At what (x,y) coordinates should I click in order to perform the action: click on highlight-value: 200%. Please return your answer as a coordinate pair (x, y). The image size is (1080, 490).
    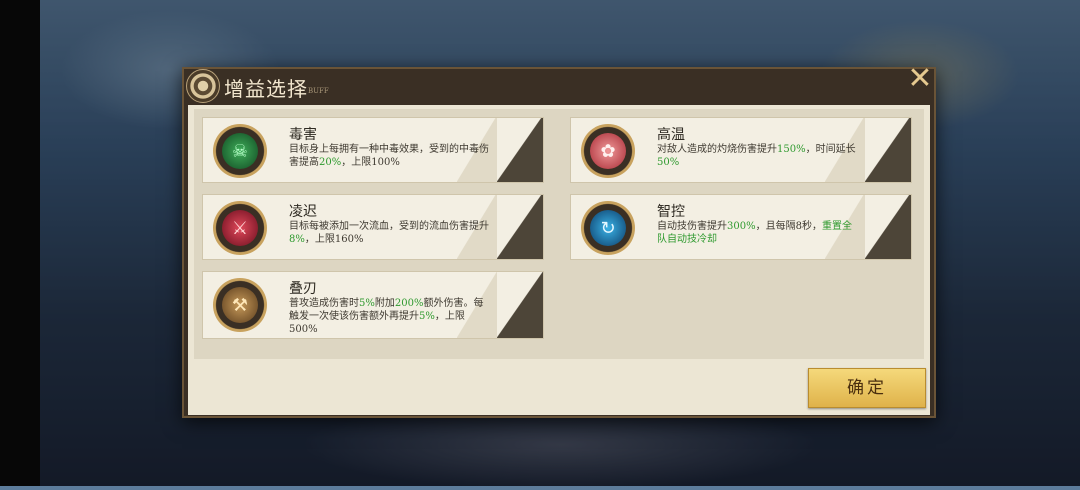
    Looking at the image, I should click on (409, 303).